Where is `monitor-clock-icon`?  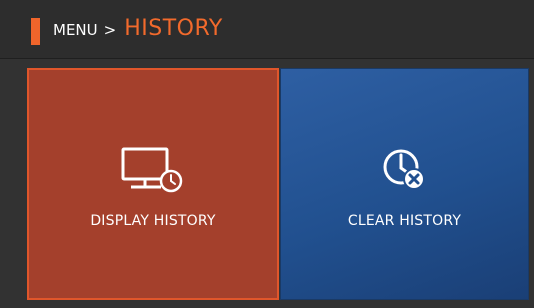
monitor-clock-icon is located at coordinates (153, 168).